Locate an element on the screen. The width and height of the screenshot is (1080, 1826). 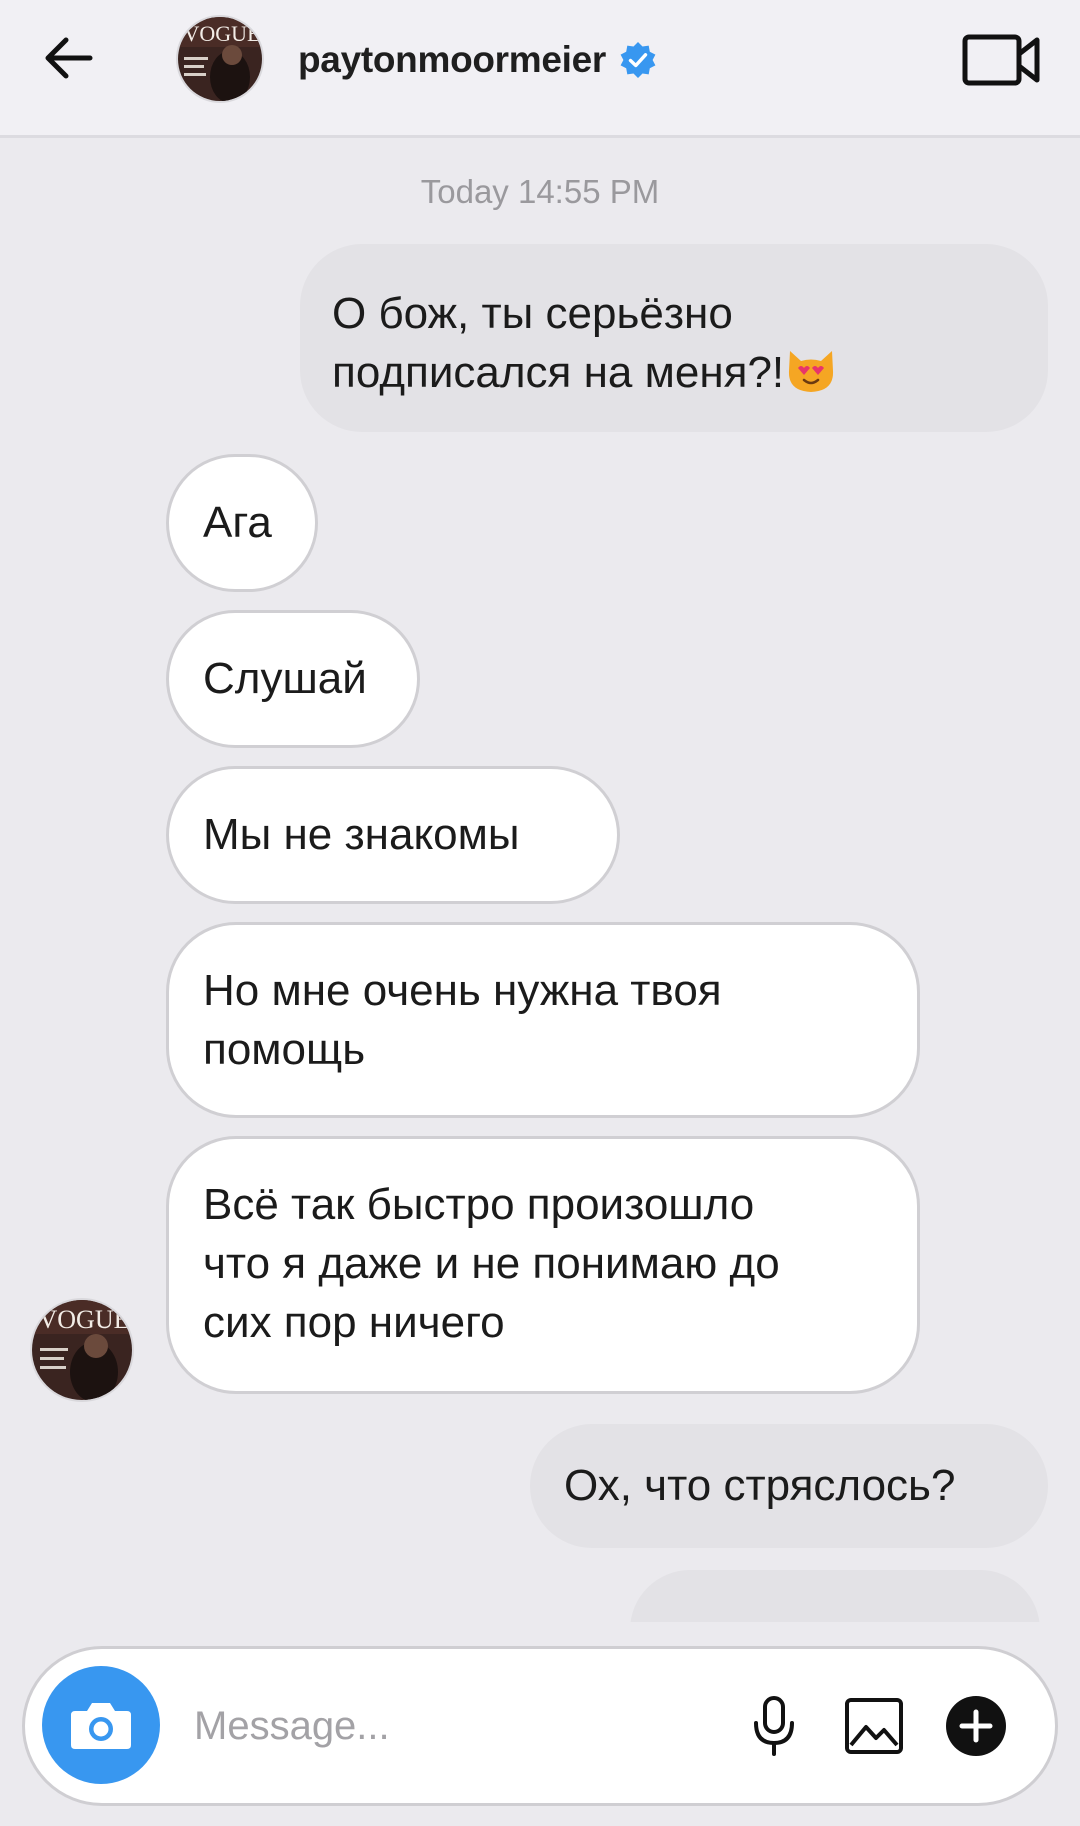
message-line: подписался на меня?! is located at coordinates (675, 372).